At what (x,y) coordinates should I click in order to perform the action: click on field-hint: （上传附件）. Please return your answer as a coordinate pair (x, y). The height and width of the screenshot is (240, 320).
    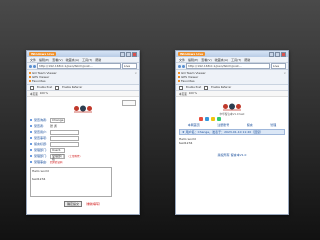
    Looking at the image, I should click on (75, 156).